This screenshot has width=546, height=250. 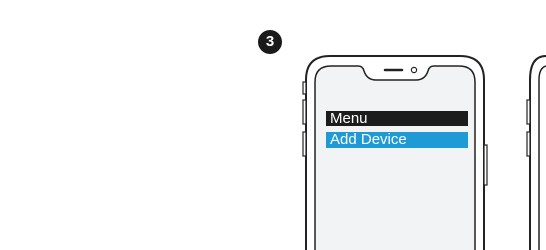 I want to click on second-phone-side-button-volume-up, so click(x=528, y=112).